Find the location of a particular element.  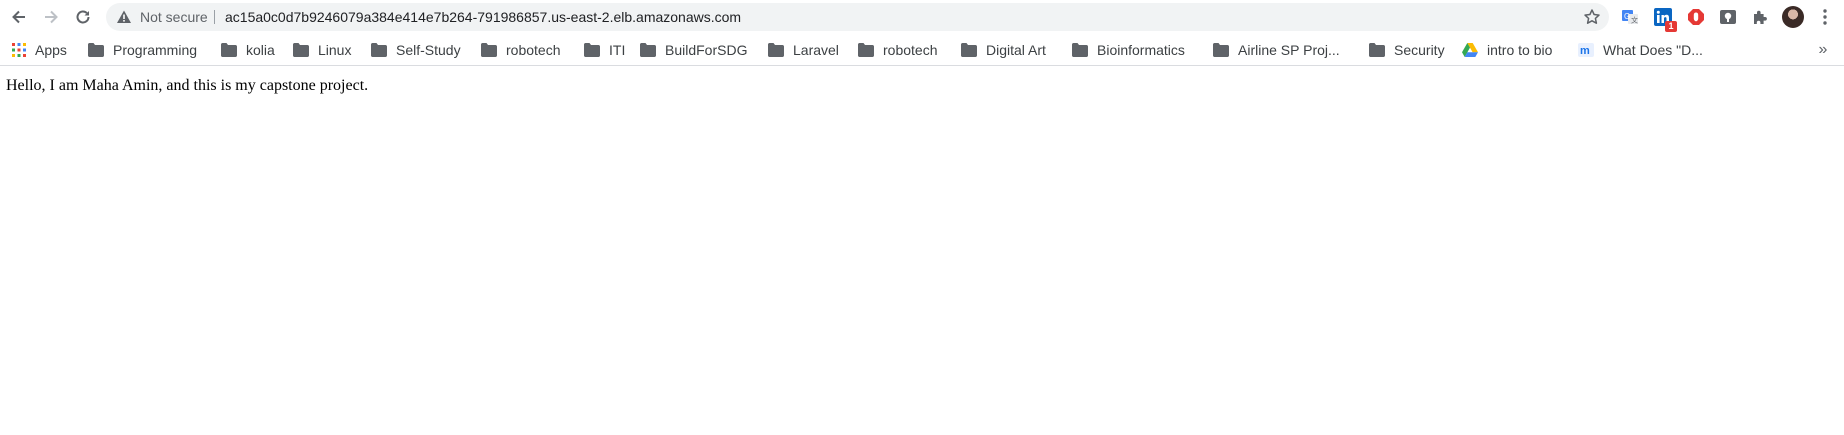

bookmark-apps: Apps is located at coordinates (39, 50).